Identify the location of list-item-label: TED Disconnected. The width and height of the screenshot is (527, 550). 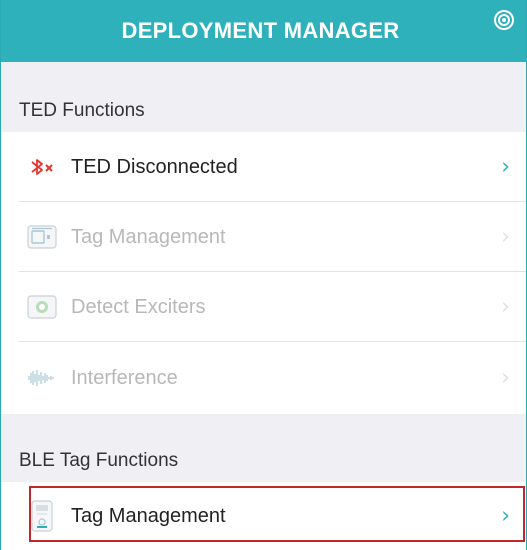
(154, 166).